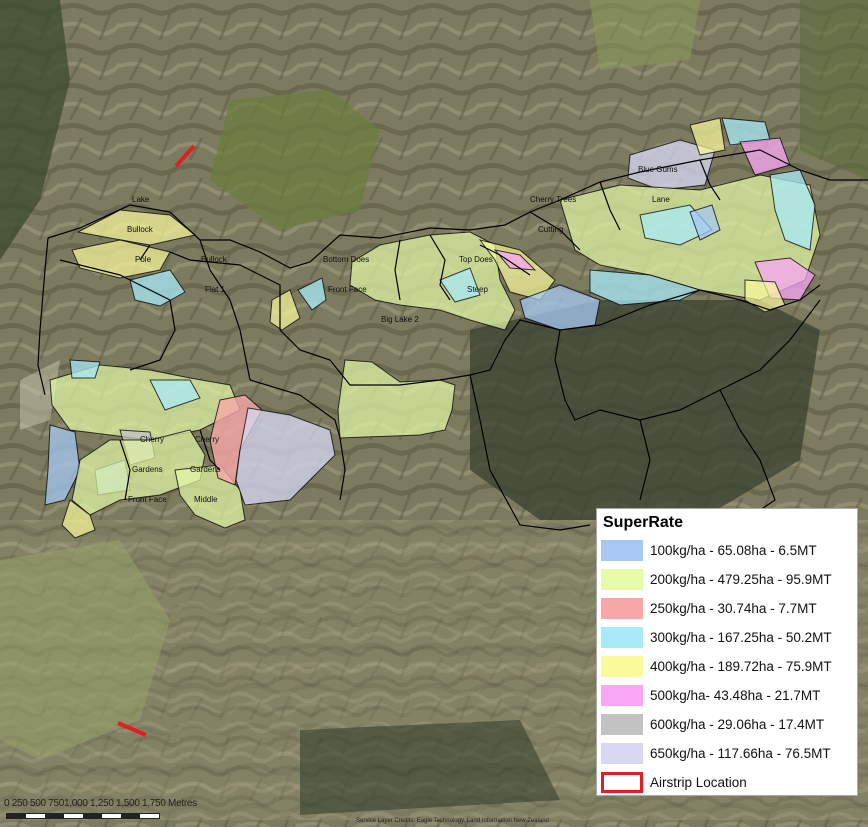 The height and width of the screenshot is (827, 868). What do you see at coordinates (477, 289) in the screenshot?
I see `label-steep: Steep` at bounding box center [477, 289].